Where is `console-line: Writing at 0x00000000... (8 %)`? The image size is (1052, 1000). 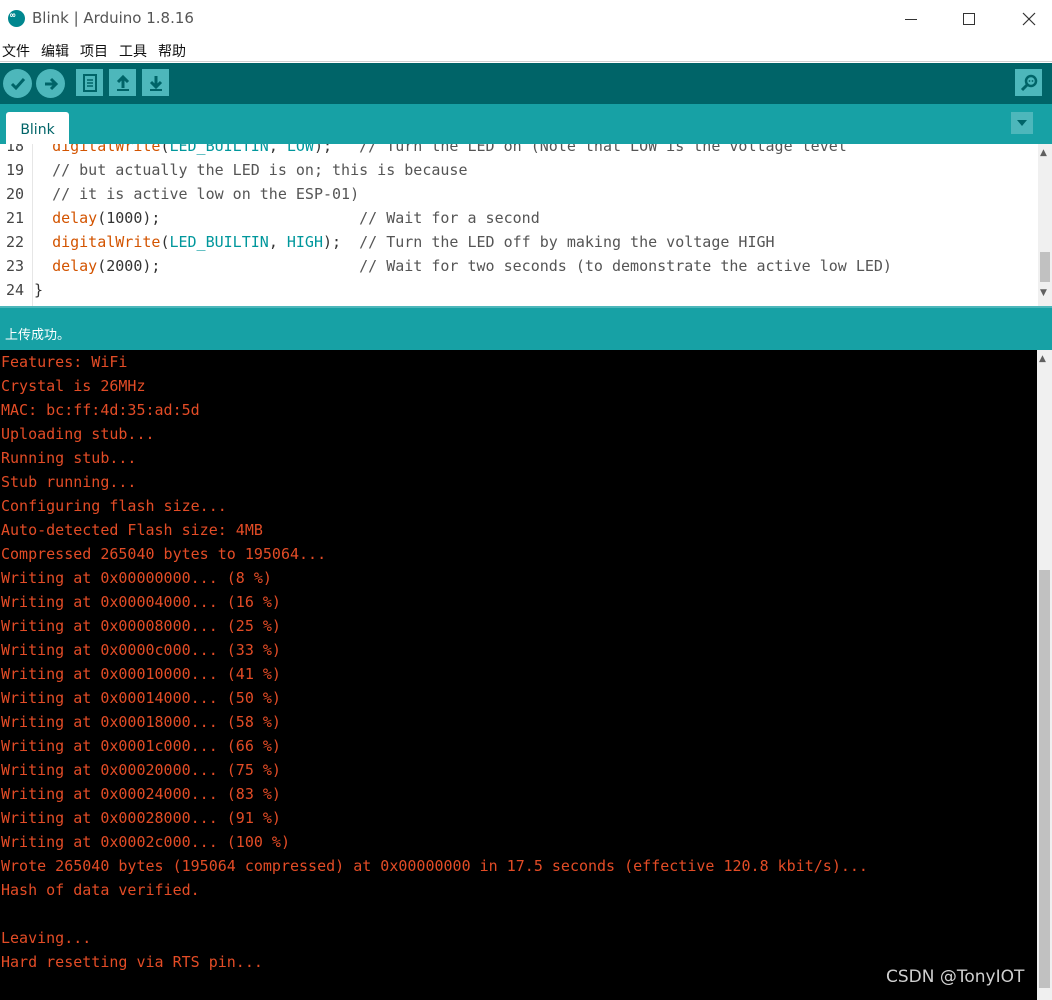
console-line: Writing at 0x00000000... (8 %) is located at coordinates (136, 578).